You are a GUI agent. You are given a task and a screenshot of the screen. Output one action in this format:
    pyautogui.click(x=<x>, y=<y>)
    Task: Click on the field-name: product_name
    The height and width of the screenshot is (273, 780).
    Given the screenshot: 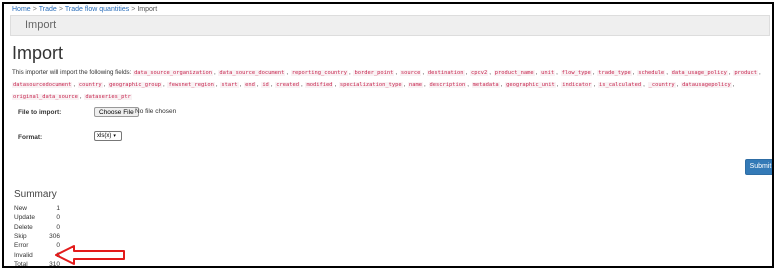 What is the action you would take?
    pyautogui.click(x=514, y=73)
    